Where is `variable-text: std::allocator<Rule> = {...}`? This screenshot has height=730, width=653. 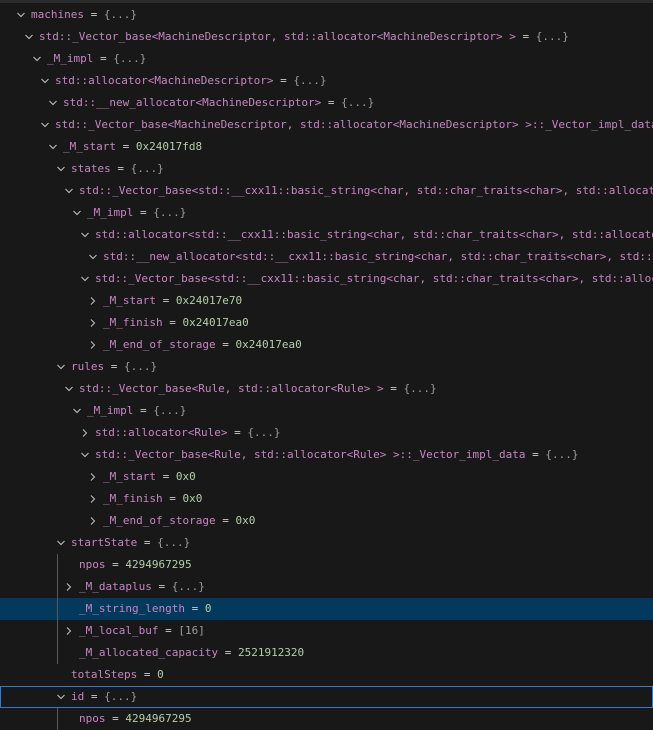
variable-text: std::allocator<Rule> = {...} is located at coordinates (187, 433).